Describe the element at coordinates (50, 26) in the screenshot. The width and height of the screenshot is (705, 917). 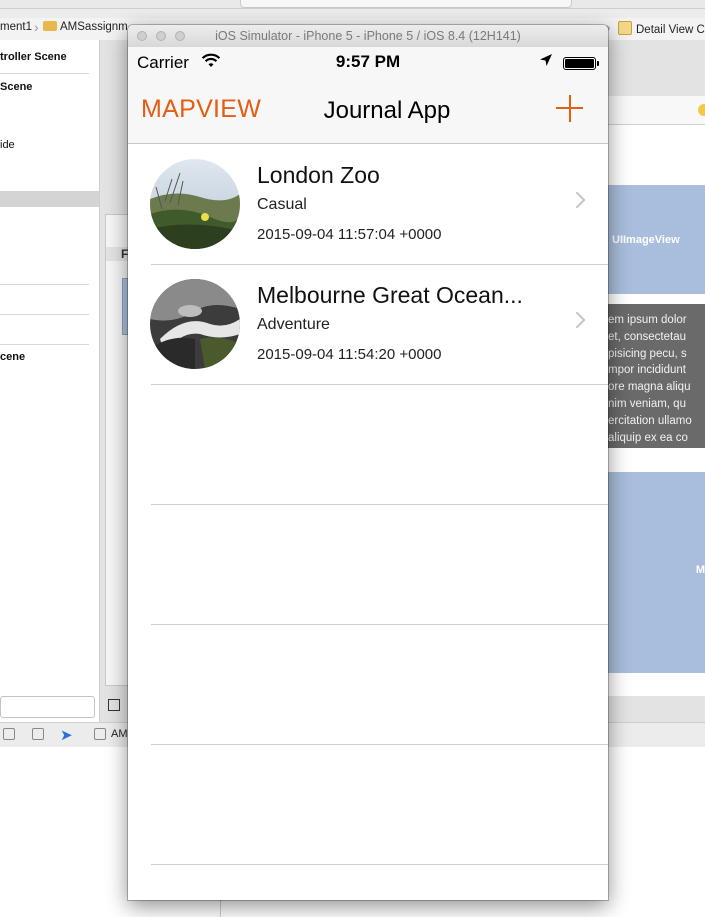
I see `folder-icon` at that location.